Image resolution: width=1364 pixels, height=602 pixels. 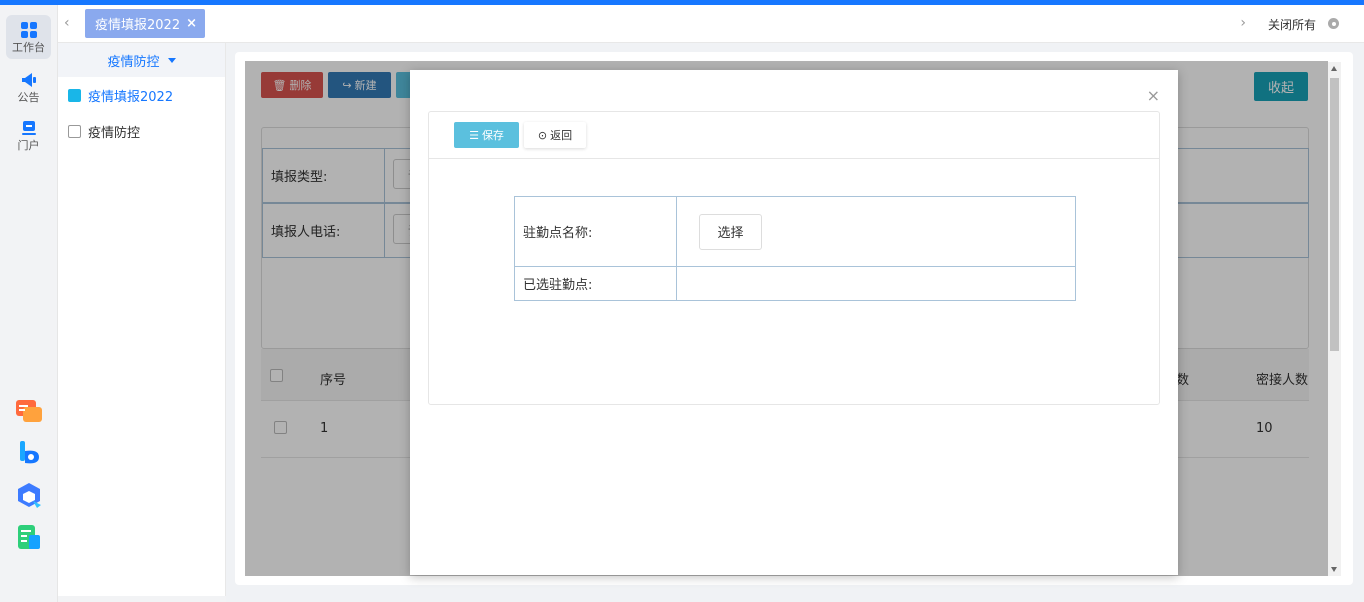 What do you see at coordinates (1334, 68) in the screenshot?
I see `scroll-up-icon` at bounding box center [1334, 68].